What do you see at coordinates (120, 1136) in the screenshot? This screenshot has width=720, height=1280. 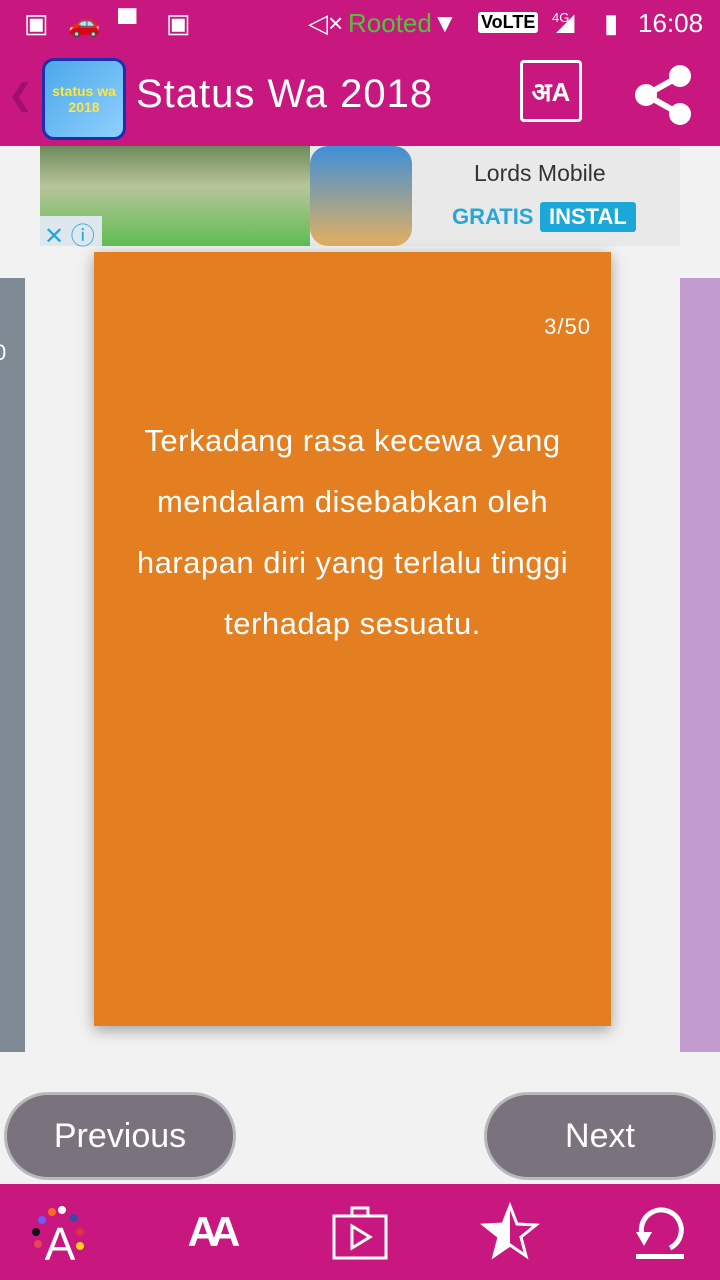 I see `previous-button: Previous` at bounding box center [120, 1136].